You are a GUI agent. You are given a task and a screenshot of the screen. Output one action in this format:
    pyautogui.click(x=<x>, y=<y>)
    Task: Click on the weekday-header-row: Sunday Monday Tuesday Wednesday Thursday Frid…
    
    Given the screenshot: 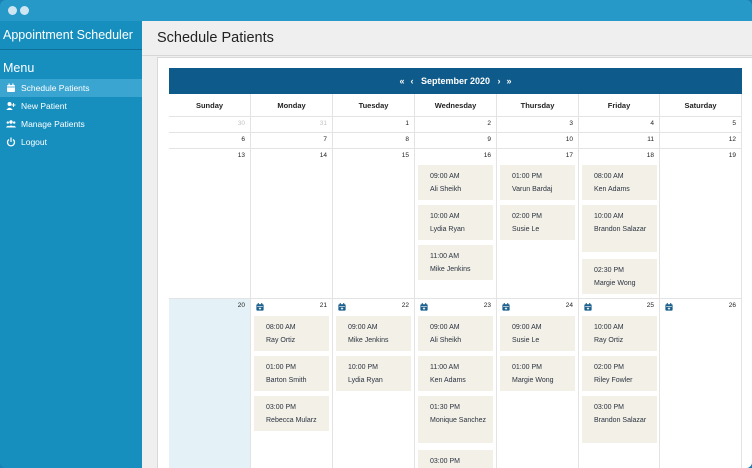 What is the action you would take?
    pyautogui.click(x=455, y=105)
    